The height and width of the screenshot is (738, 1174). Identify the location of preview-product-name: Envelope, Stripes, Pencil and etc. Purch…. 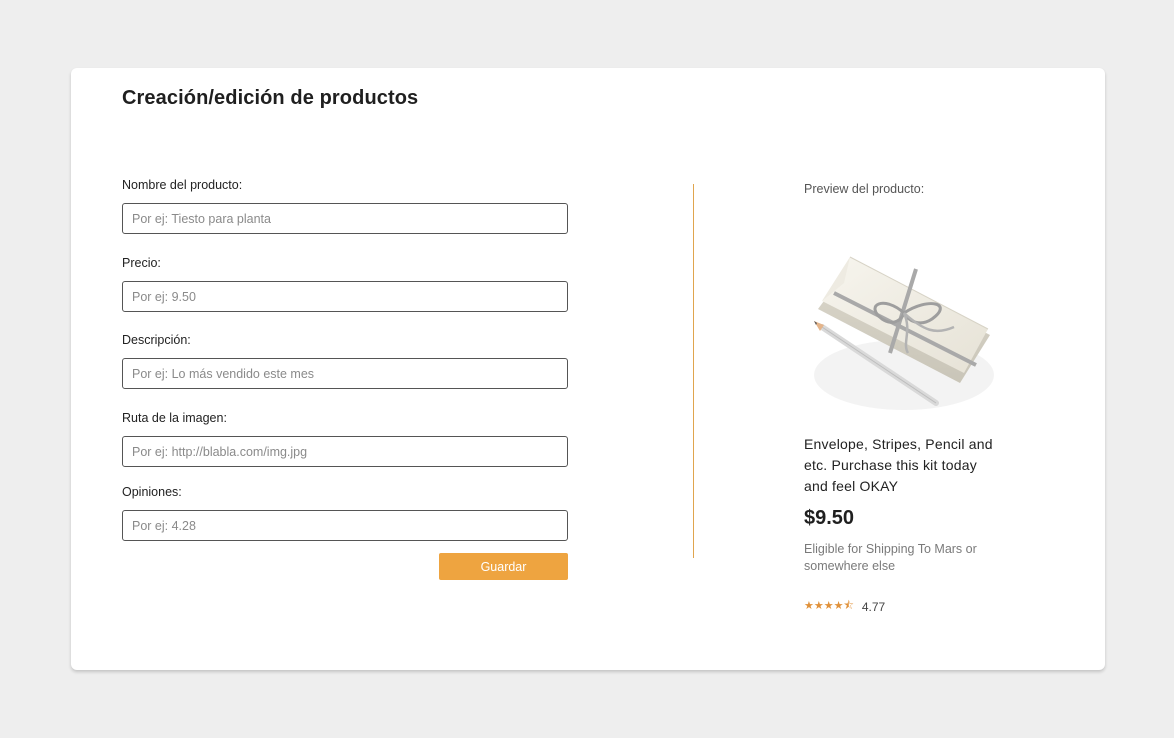
(898, 465).